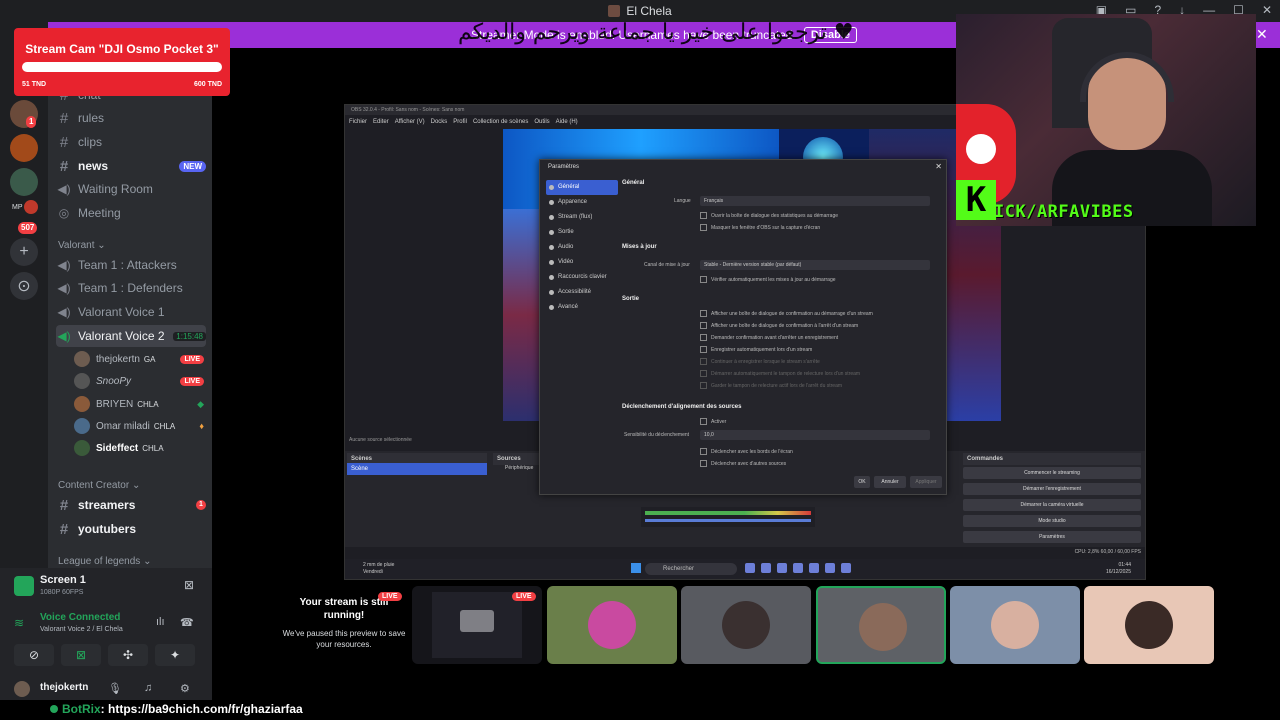 This screenshot has width=1280, height=720. What do you see at coordinates (1052, 521) in the screenshot?
I see `studio-mode-button: Mode studio` at bounding box center [1052, 521].